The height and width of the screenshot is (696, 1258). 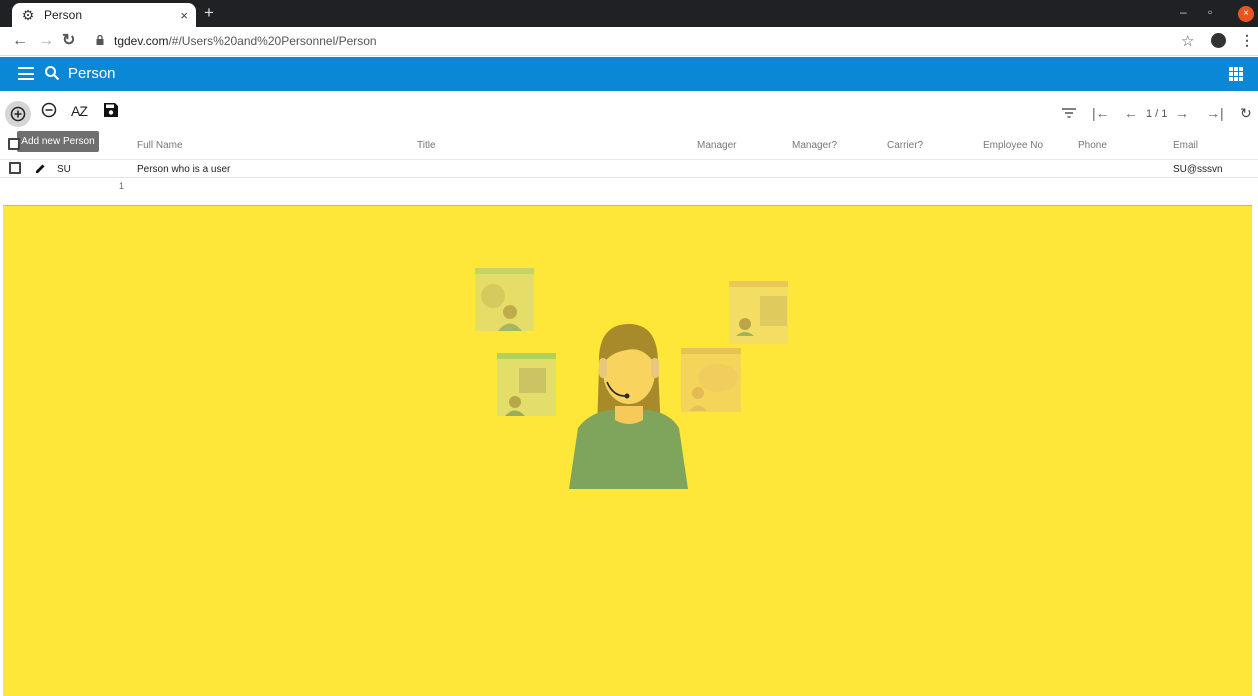 What do you see at coordinates (628, 406) in the screenshot?
I see `agent-figure` at bounding box center [628, 406].